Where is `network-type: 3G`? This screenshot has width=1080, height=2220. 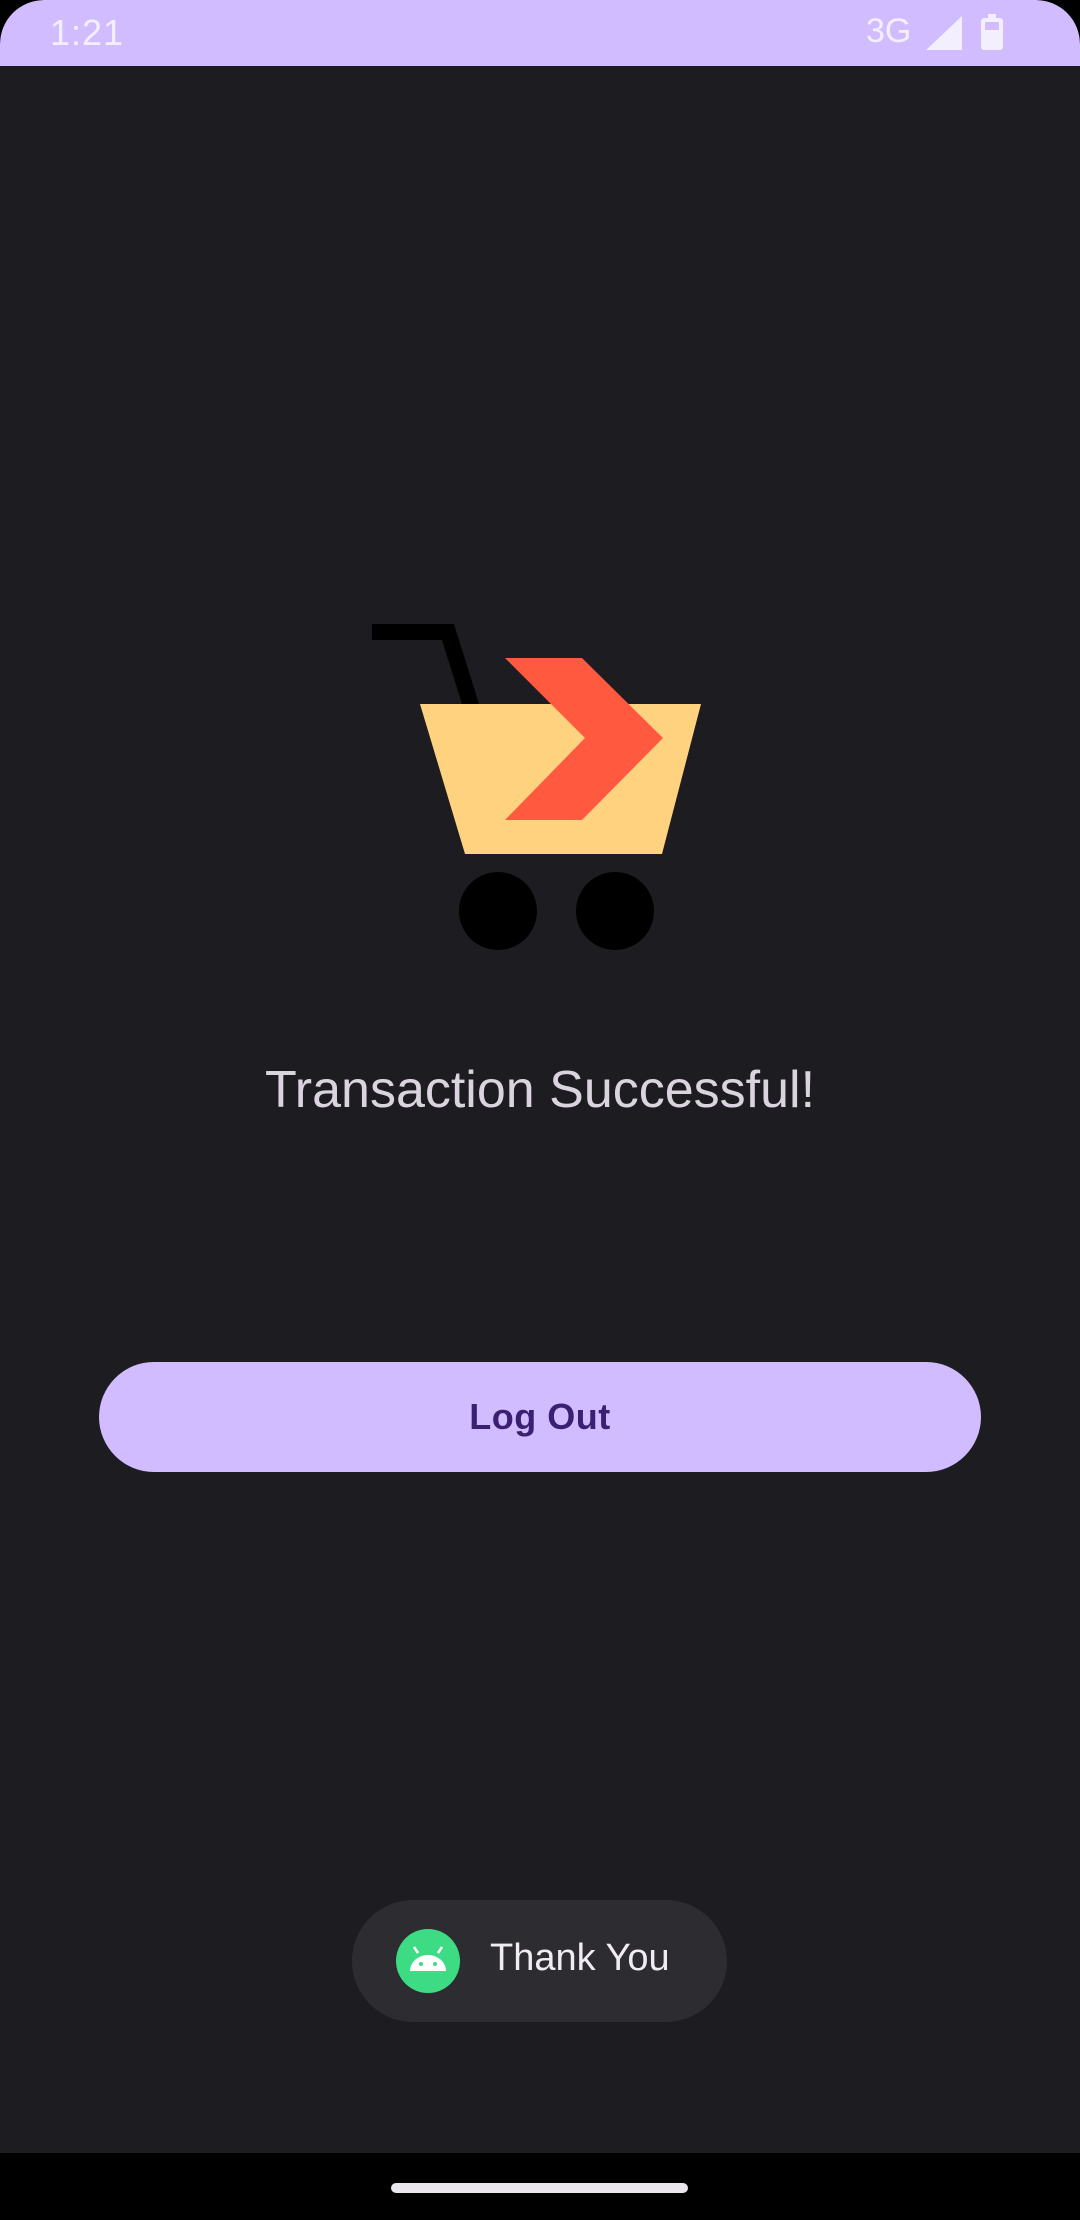
network-type: 3G is located at coordinates (889, 31).